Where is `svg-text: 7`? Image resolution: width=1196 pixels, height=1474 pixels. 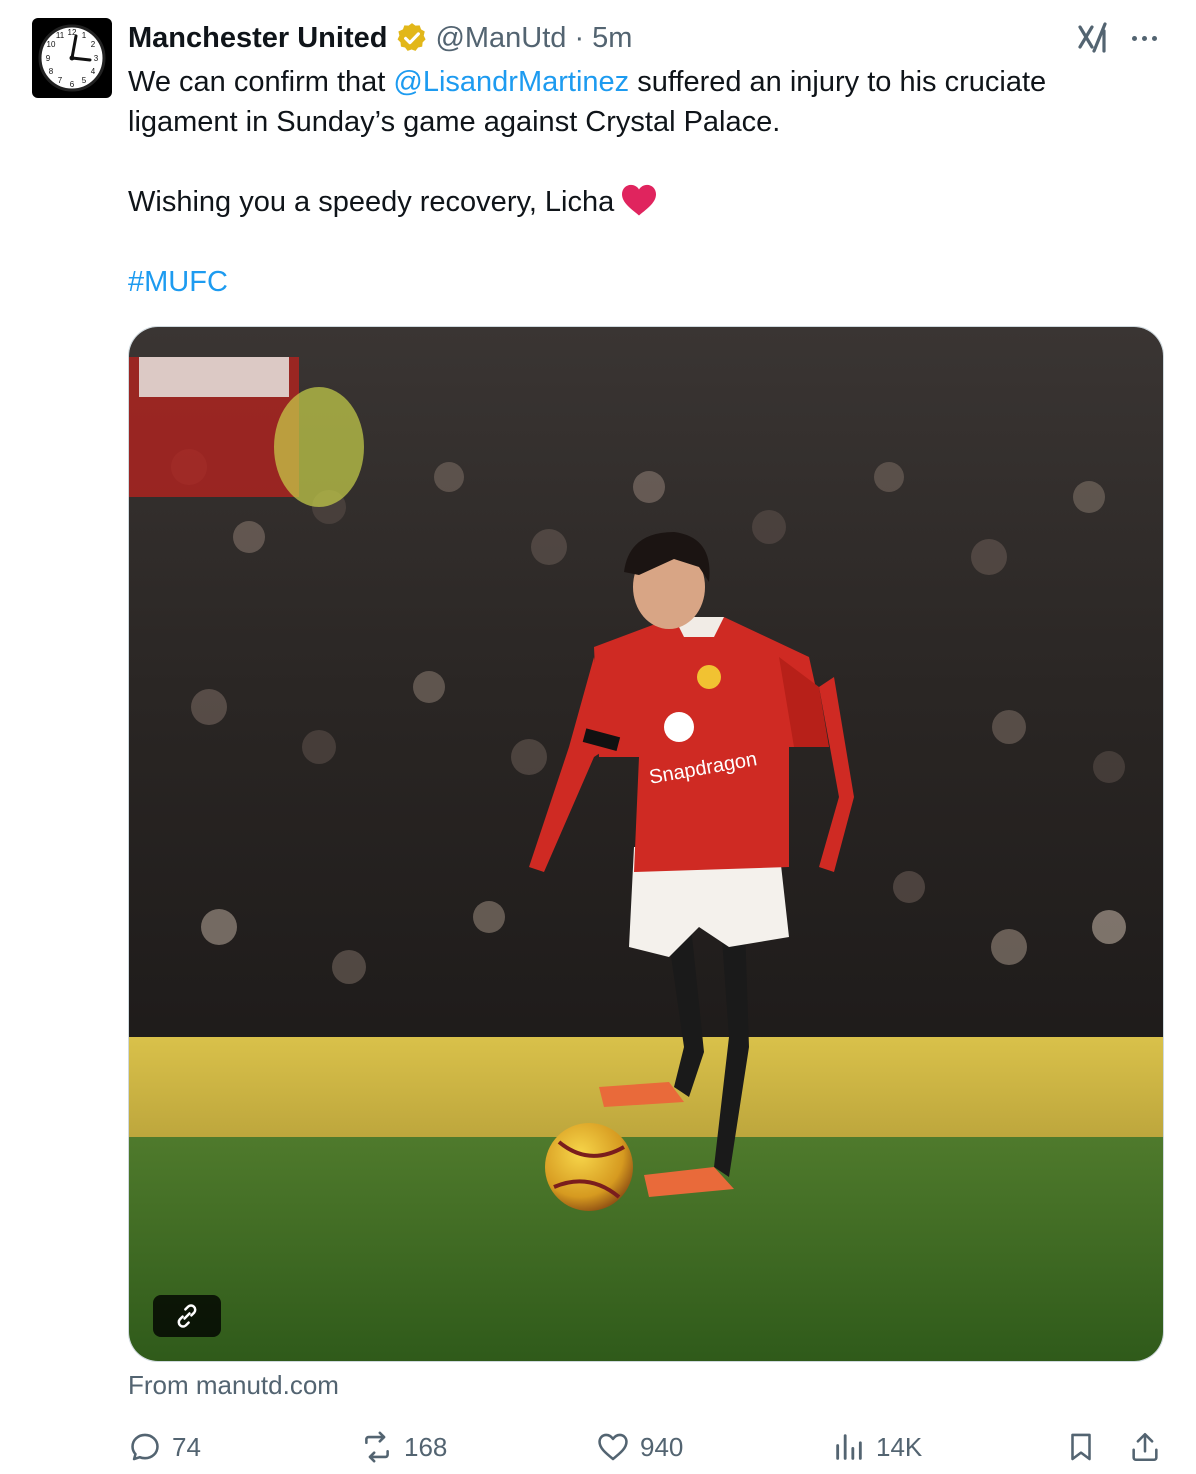
svg-text: 7 is located at coordinates (60, 80).